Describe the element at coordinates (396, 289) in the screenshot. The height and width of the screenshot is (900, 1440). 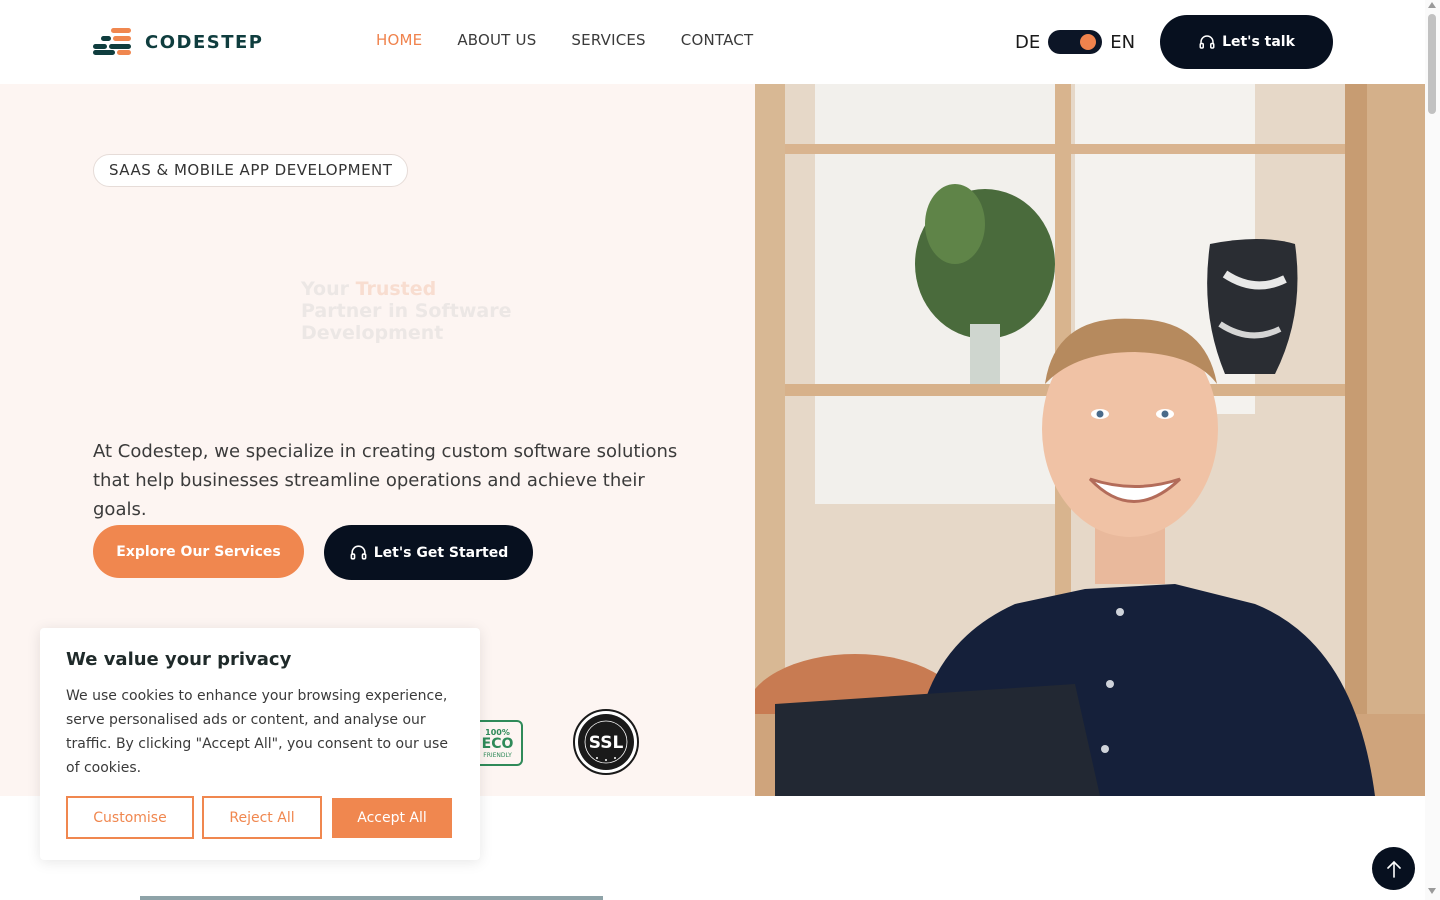
I see `headline-accent: Trusted` at that location.